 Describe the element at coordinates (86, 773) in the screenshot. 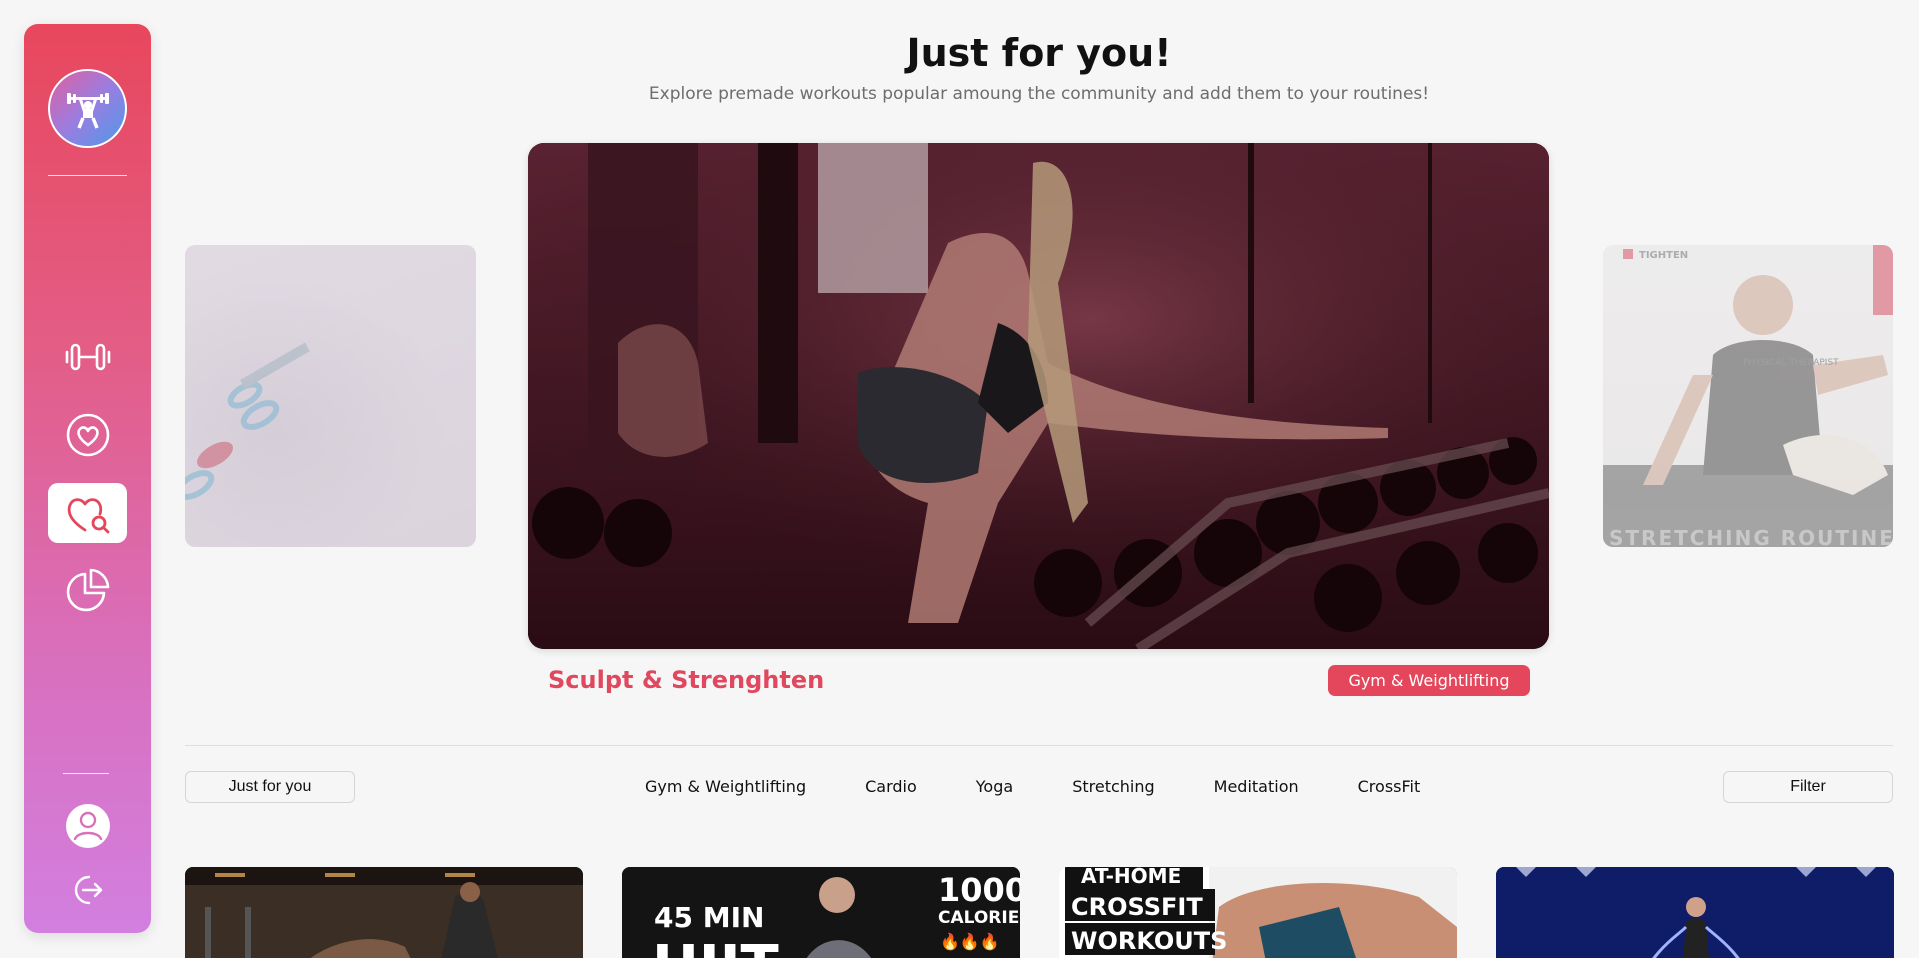

I see `sidebar-divider-bottom` at that location.